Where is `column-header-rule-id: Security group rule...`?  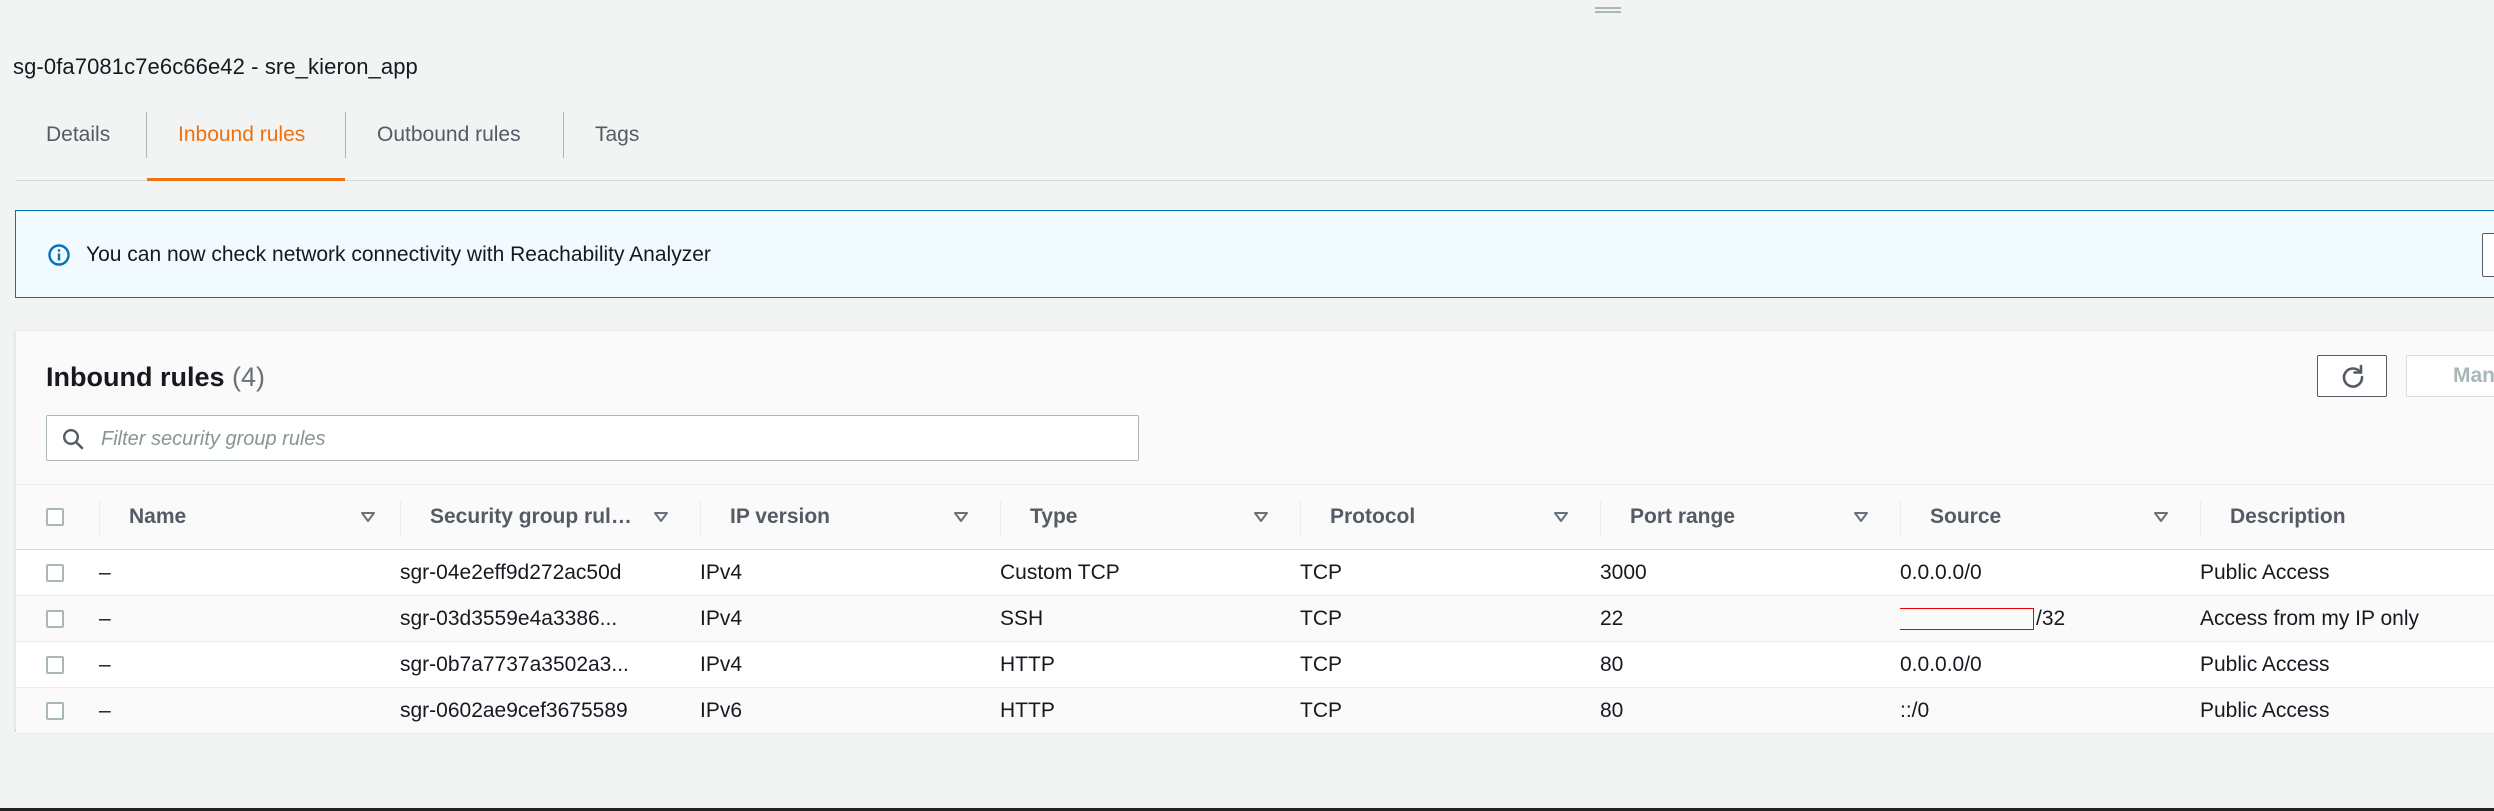
column-header-rule-id: Security group rule... is located at coordinates (550, 517).